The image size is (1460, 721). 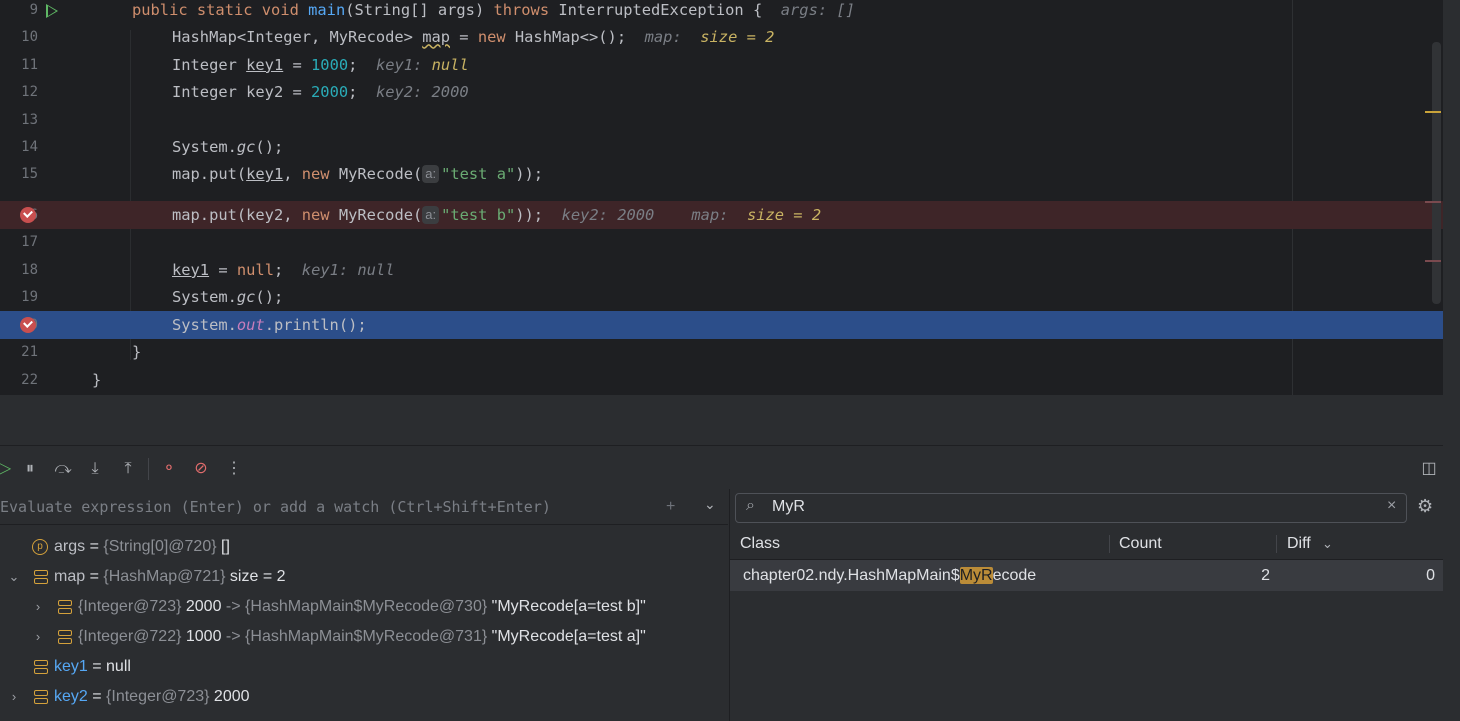 I want to click on code-line-14: 14 System.gc();, so click(x=721, y=147).